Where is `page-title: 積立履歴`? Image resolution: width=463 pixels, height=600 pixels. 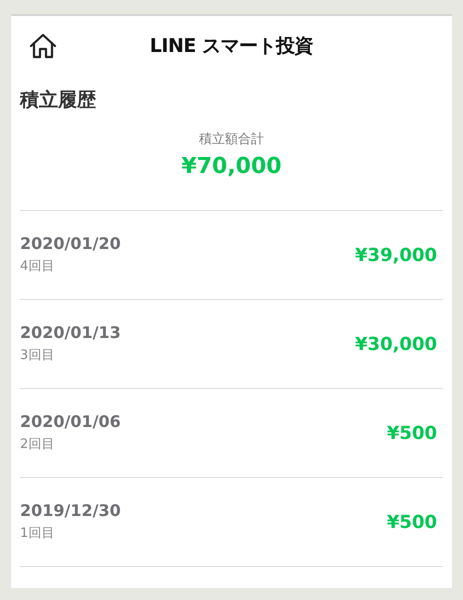
page-title: 積立履歴 is located at coordinates (58, 100).